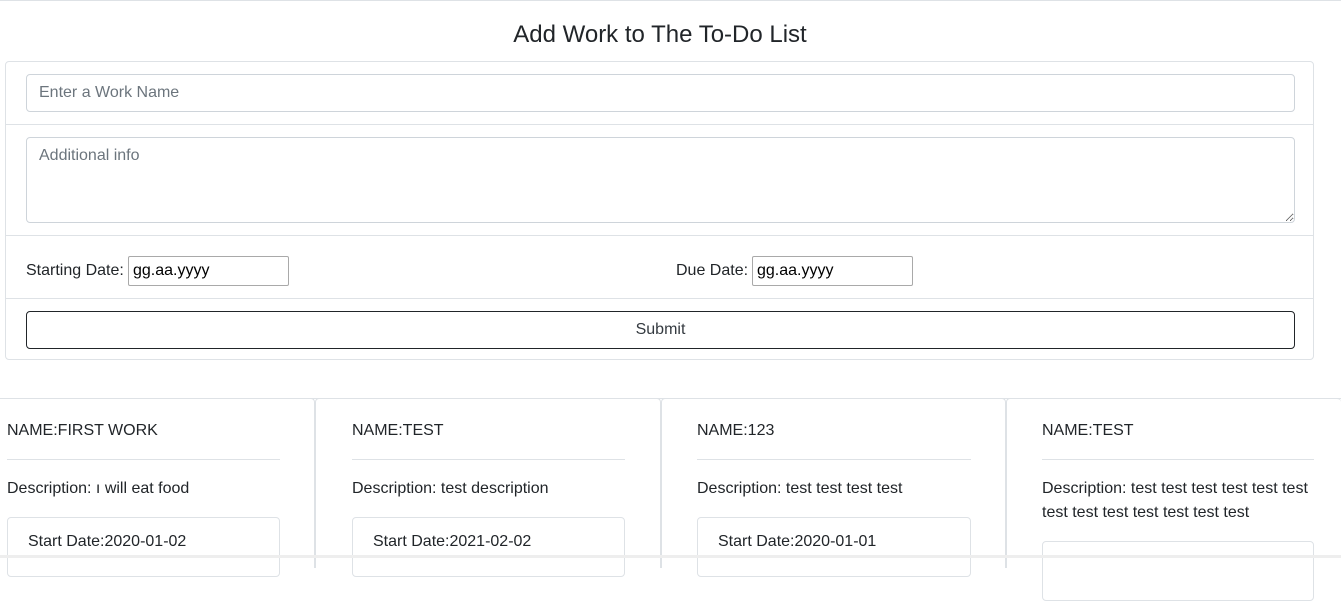 The width and height of the screenshot is (1341, 601). I want to click on work-description: Description: ı will eat food, so click(98, 488).